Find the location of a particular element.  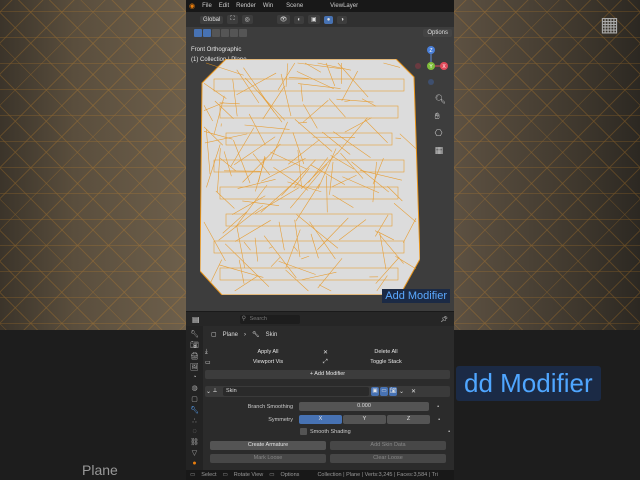

status-rotate-view: Rotate View is located at coordinates (248, 475).